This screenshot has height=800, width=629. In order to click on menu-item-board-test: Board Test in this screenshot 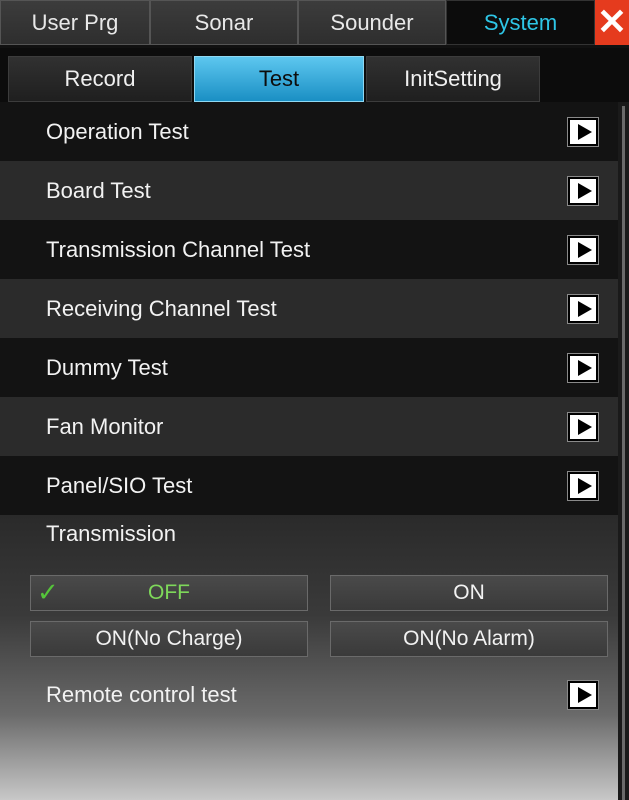, I will do `click(309, 190)`.